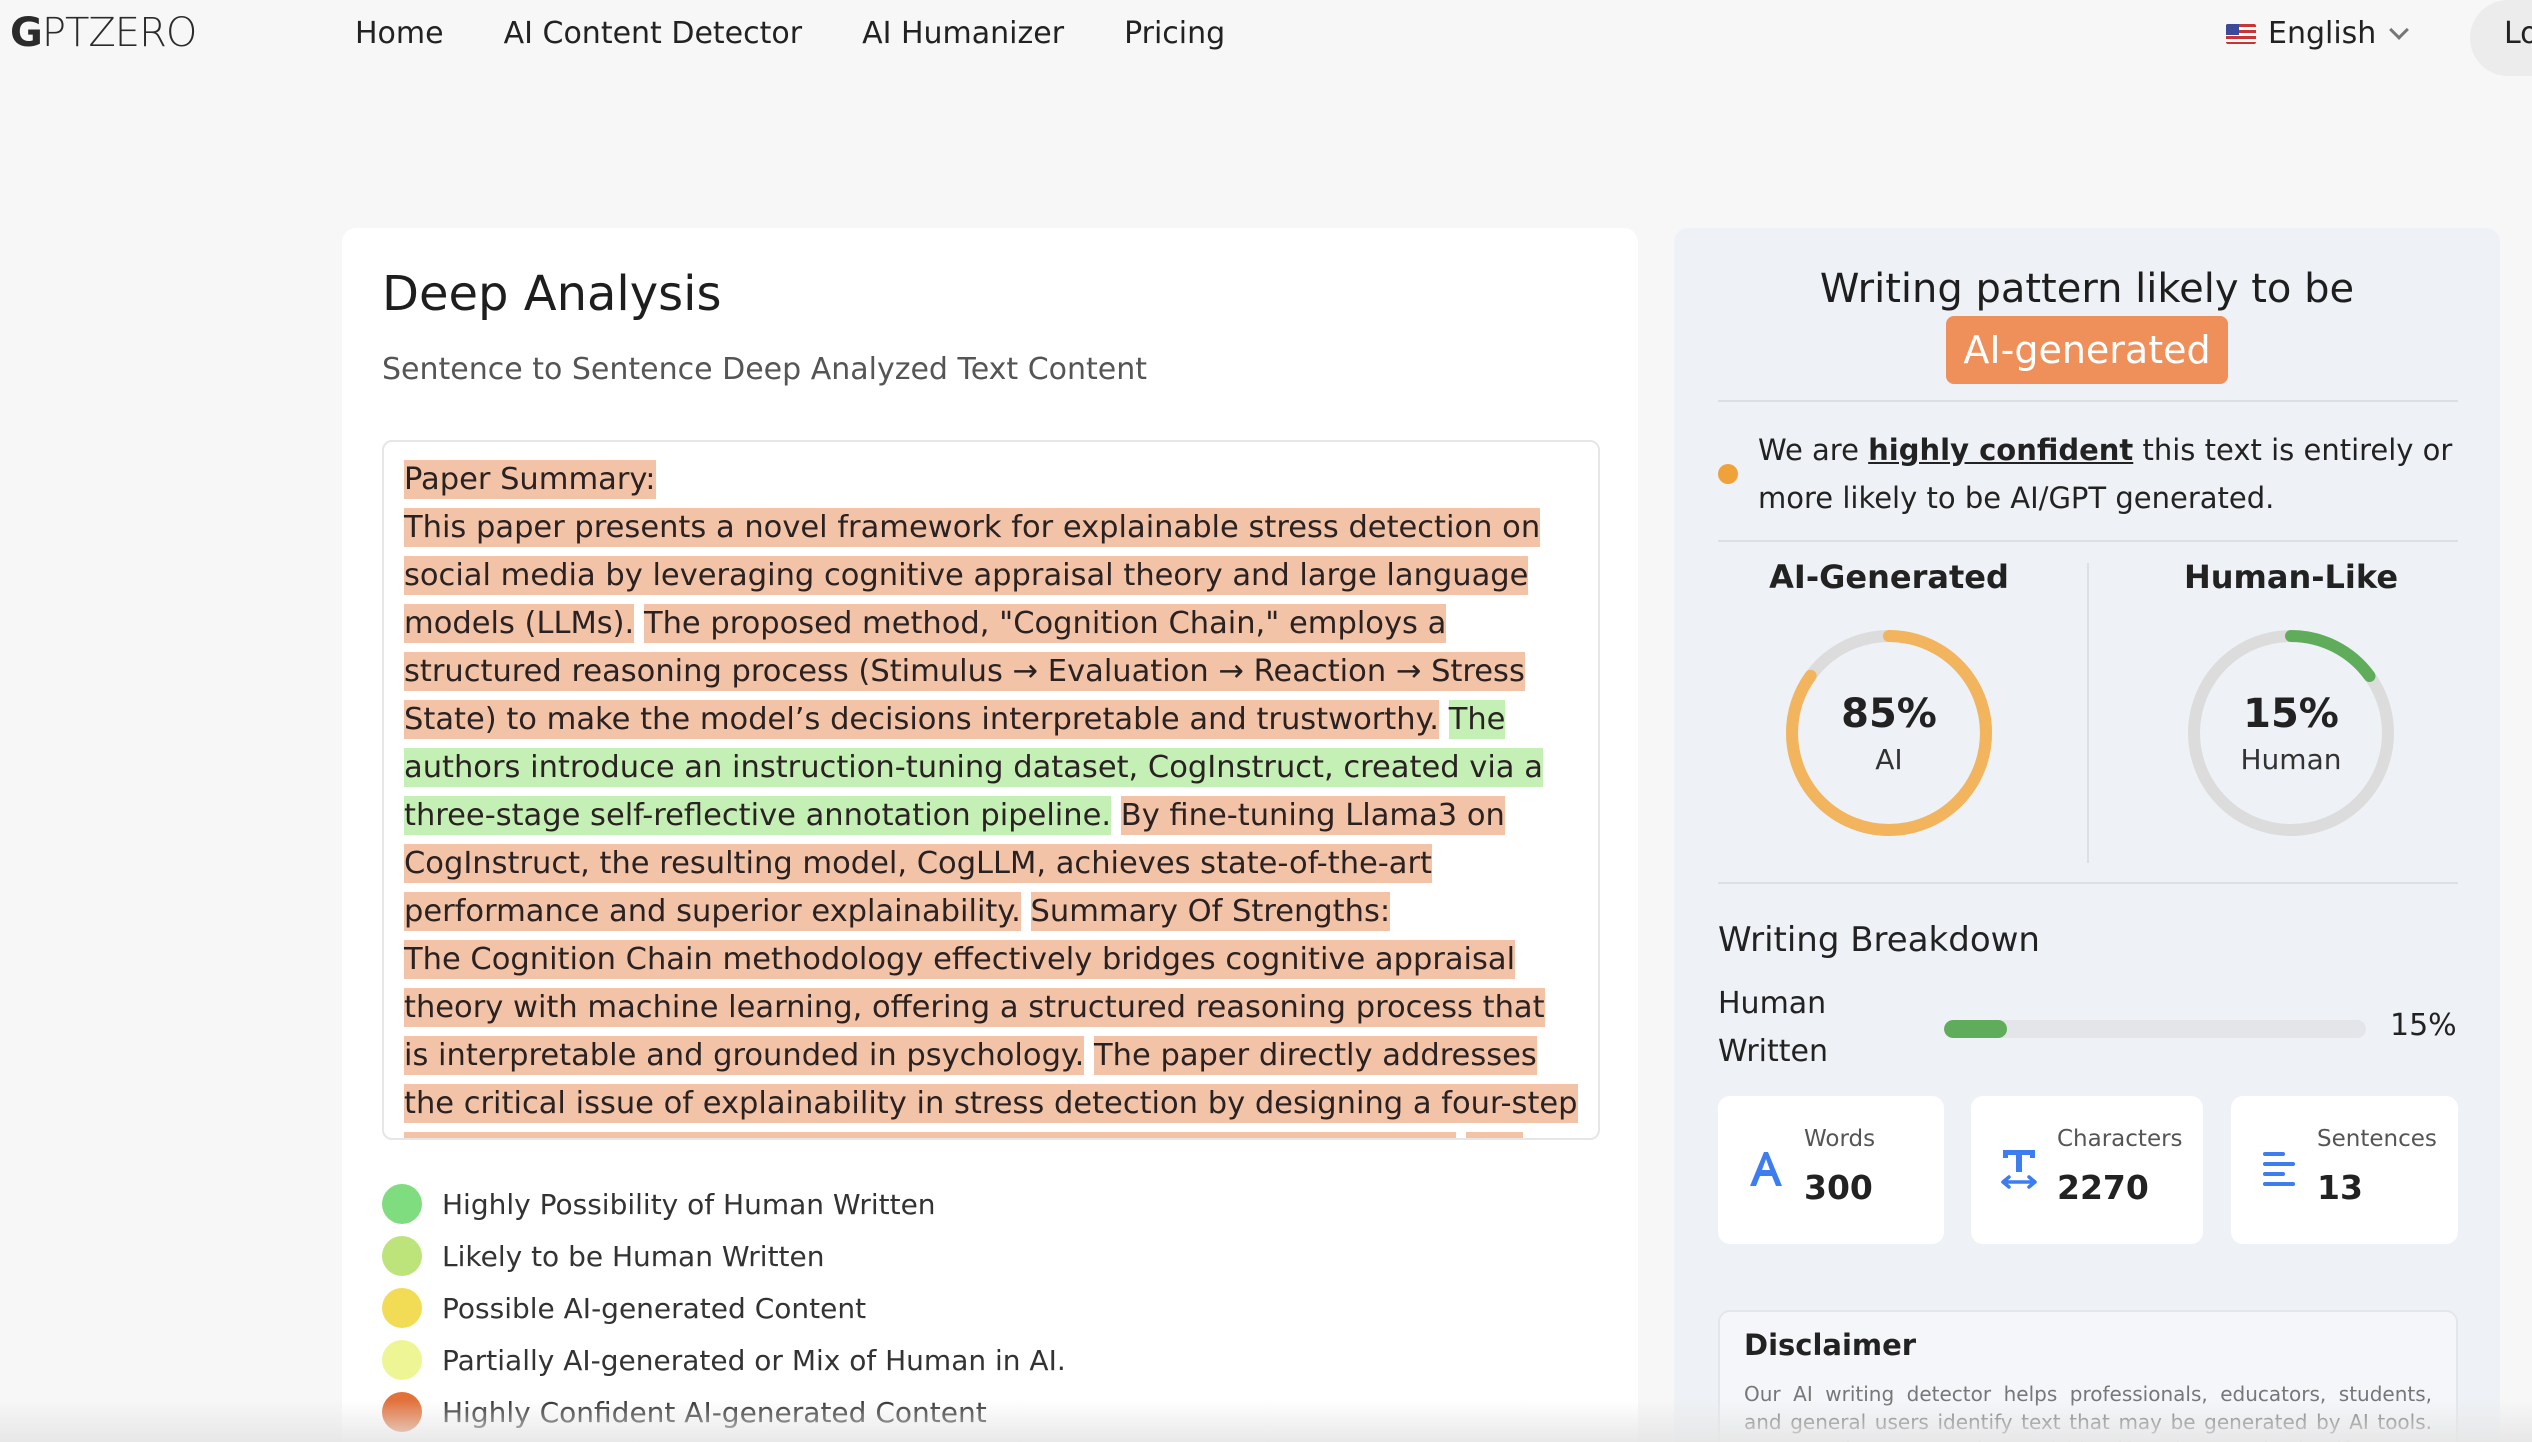  What do you see at coordinates (1889, 713) in the screenshot?
I see `ai-score-percent: 85%` at bounding box center [1889, 713].